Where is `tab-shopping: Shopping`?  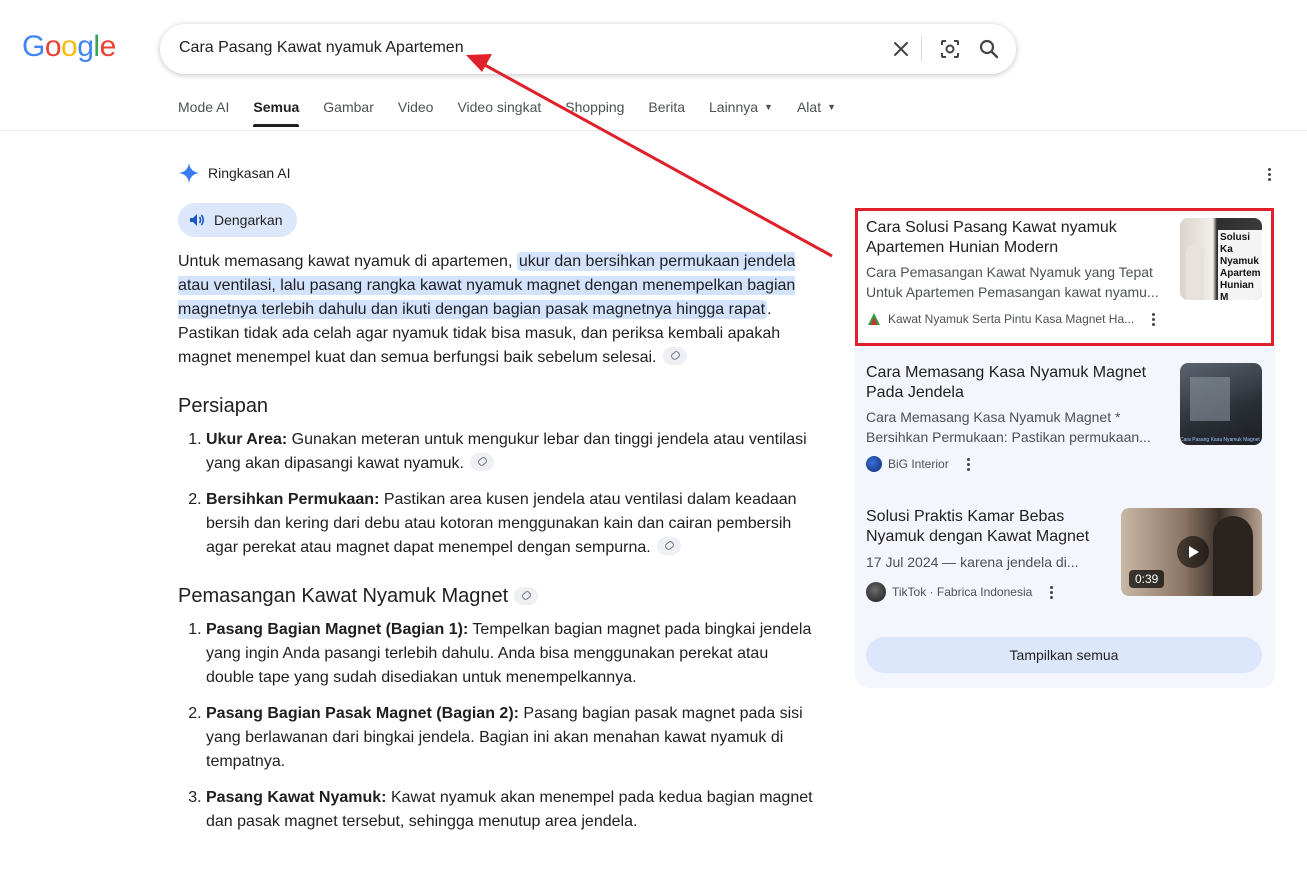
tab-shopping: Shopping is located at coordinates (594, 113).